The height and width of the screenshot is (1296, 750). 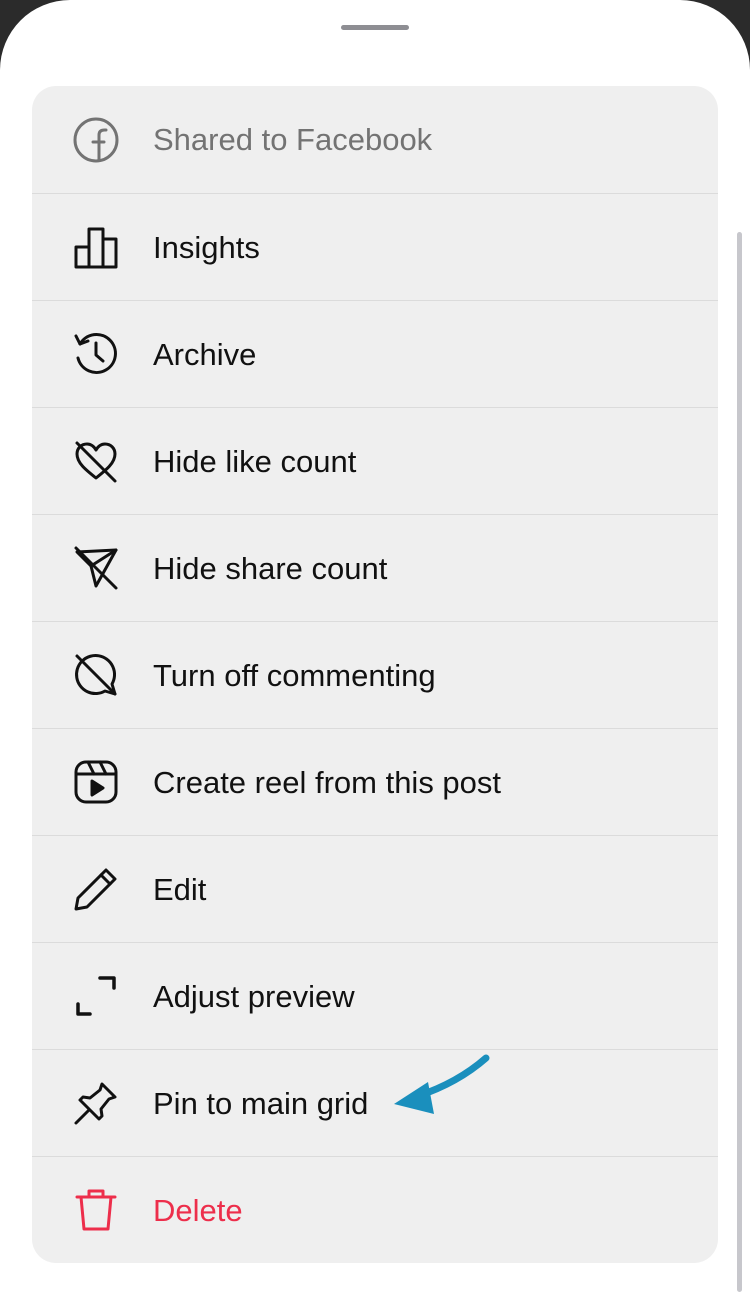 What do you see at coordinates (375, 1102) in the screenshot?
I see `menu-item-pin-to-main-grid: Pin to main grid` at bounding box center [375, 1102].